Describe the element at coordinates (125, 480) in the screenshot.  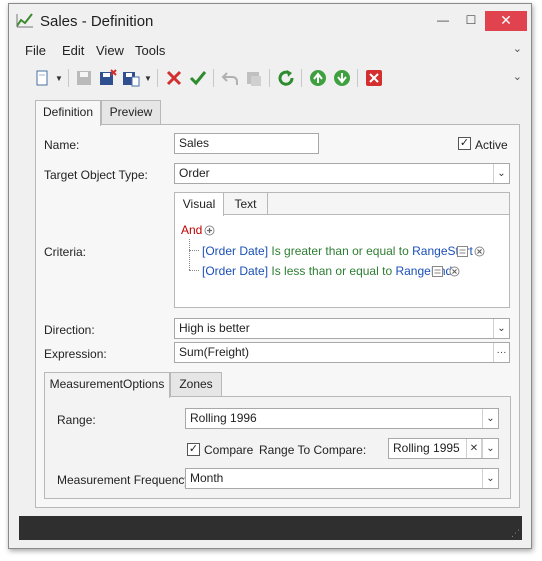
I see `measurement-frequency-label: Measurement Frequency:` at that location.